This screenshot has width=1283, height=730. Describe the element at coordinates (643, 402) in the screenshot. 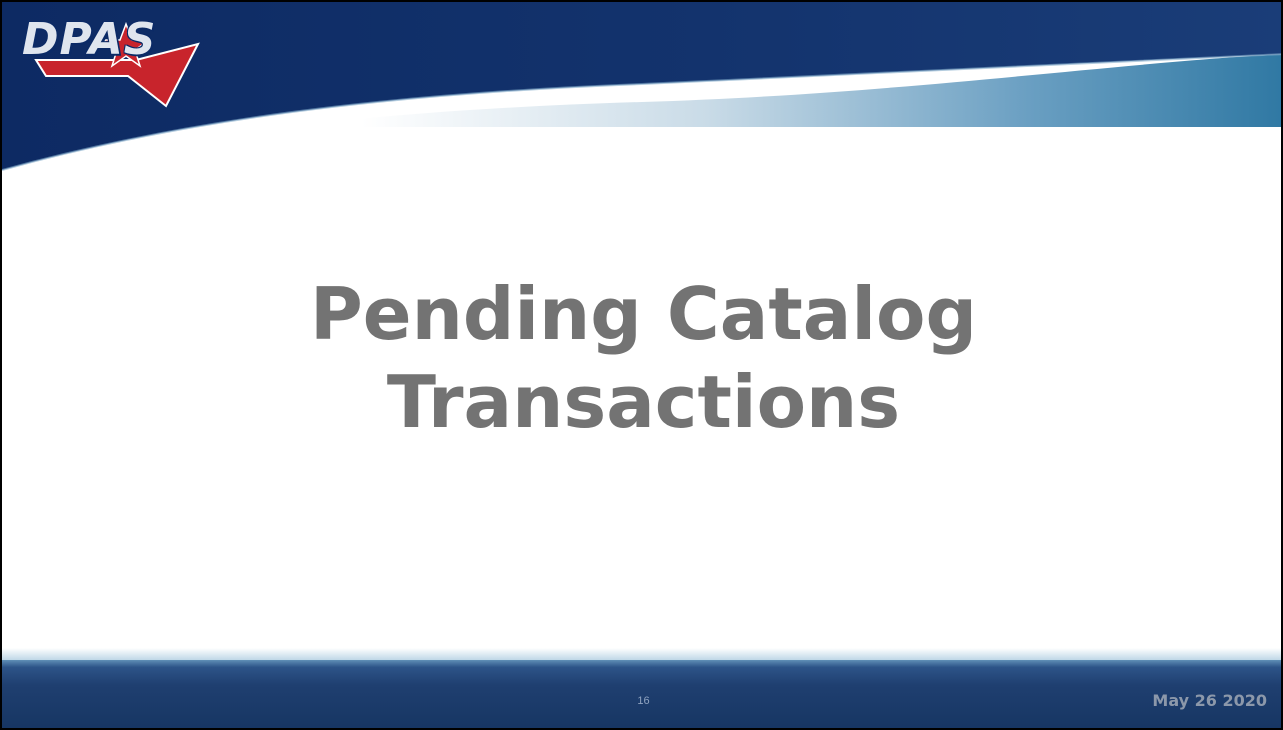

I see `slide-title-line-2: Transactions` at that location.